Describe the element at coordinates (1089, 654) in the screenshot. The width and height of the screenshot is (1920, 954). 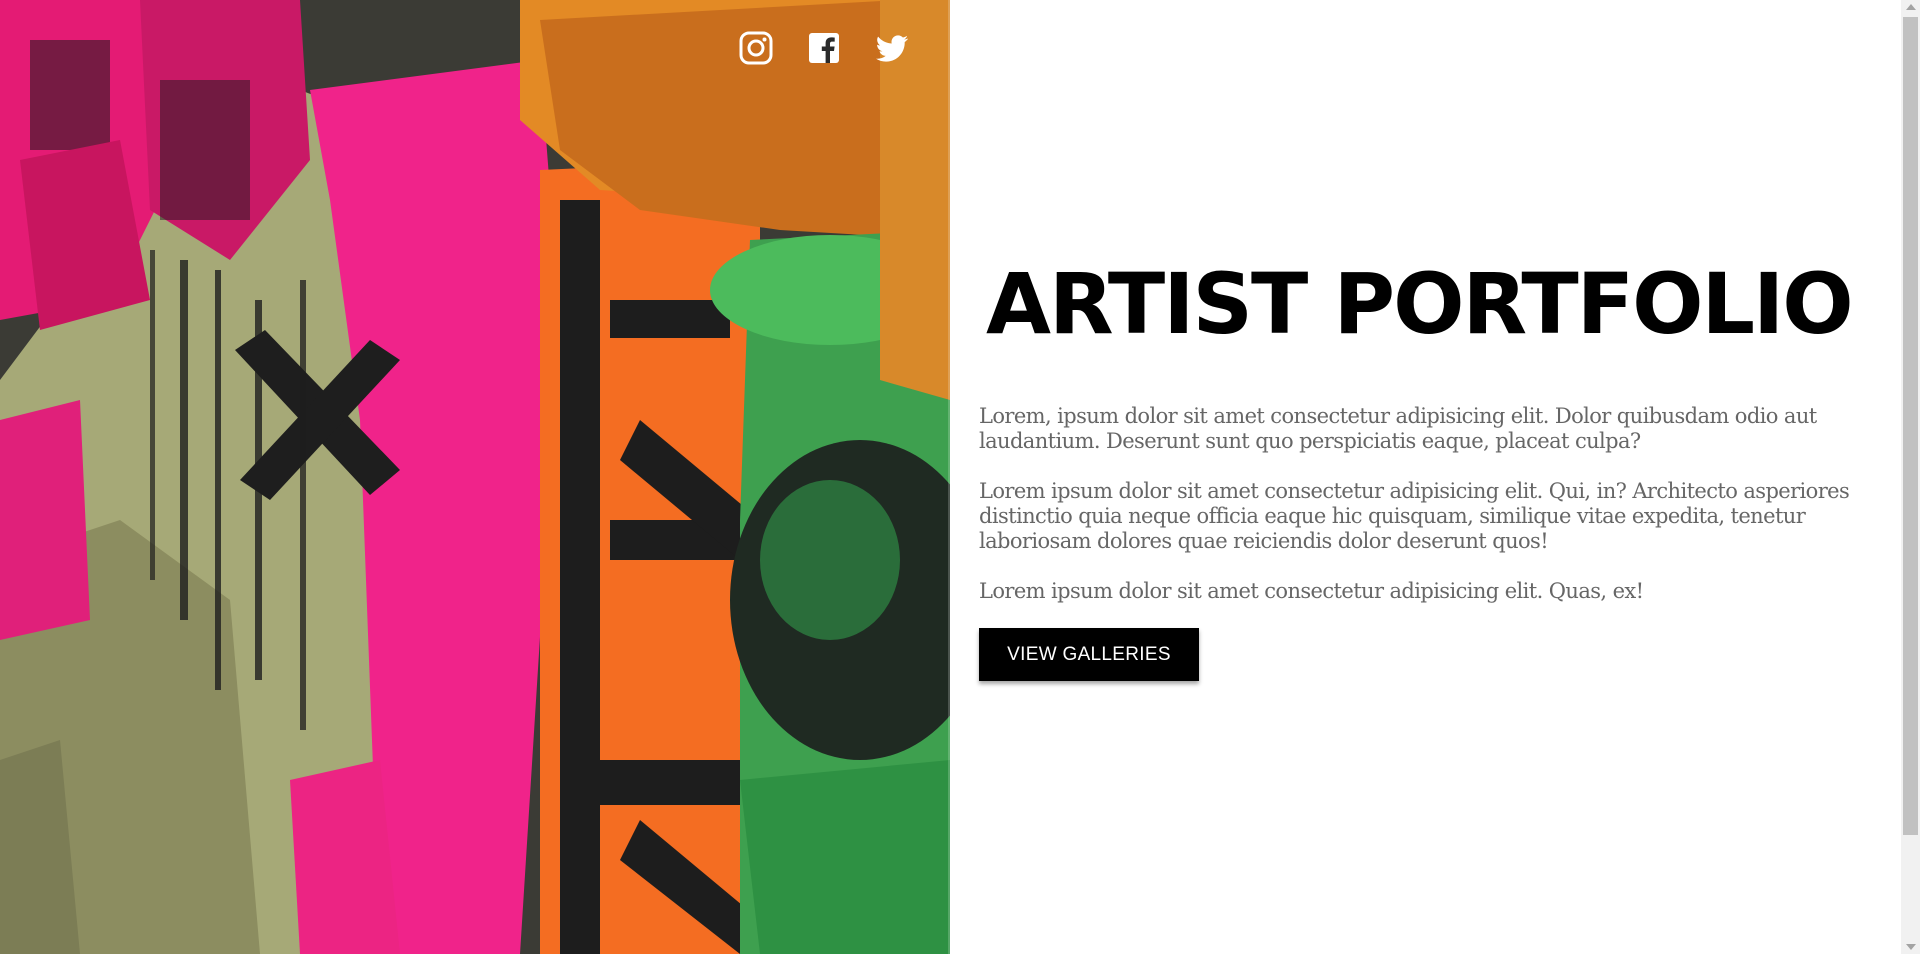
I see `view-galleries-button: VIEW GALLERIES` at that location.